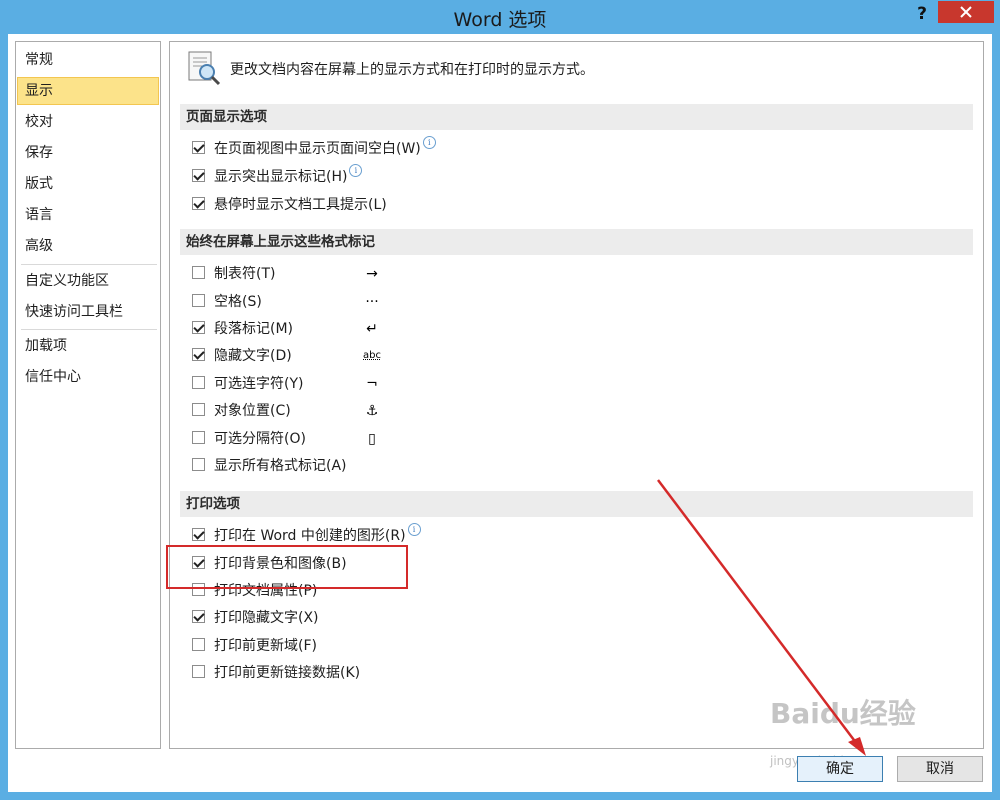 Image resolution: width=1000 pixels, height=800 pixels. I want to click on close-icon, so click(966, 12).